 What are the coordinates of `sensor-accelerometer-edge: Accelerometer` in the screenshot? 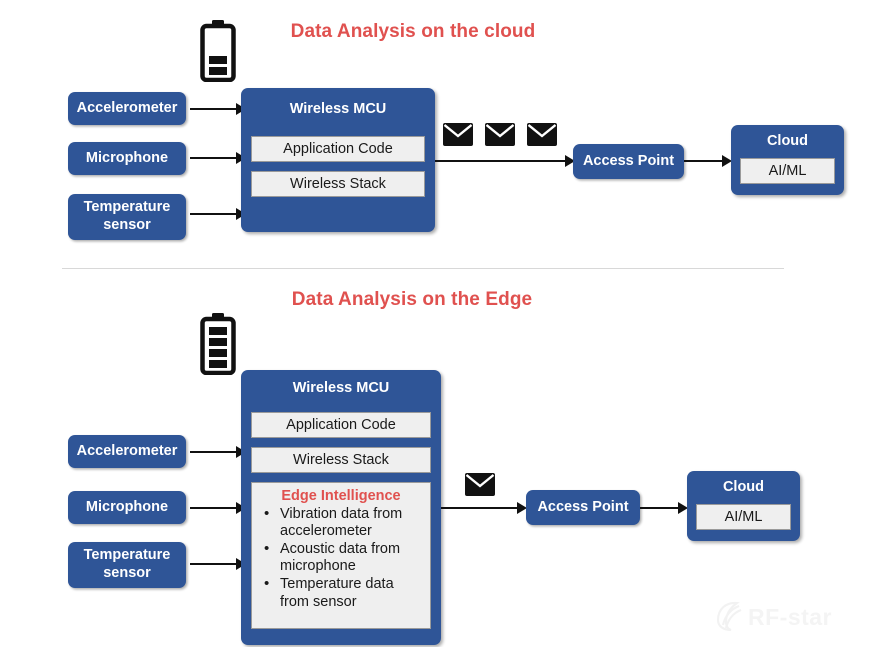 It's located at (127, 451).